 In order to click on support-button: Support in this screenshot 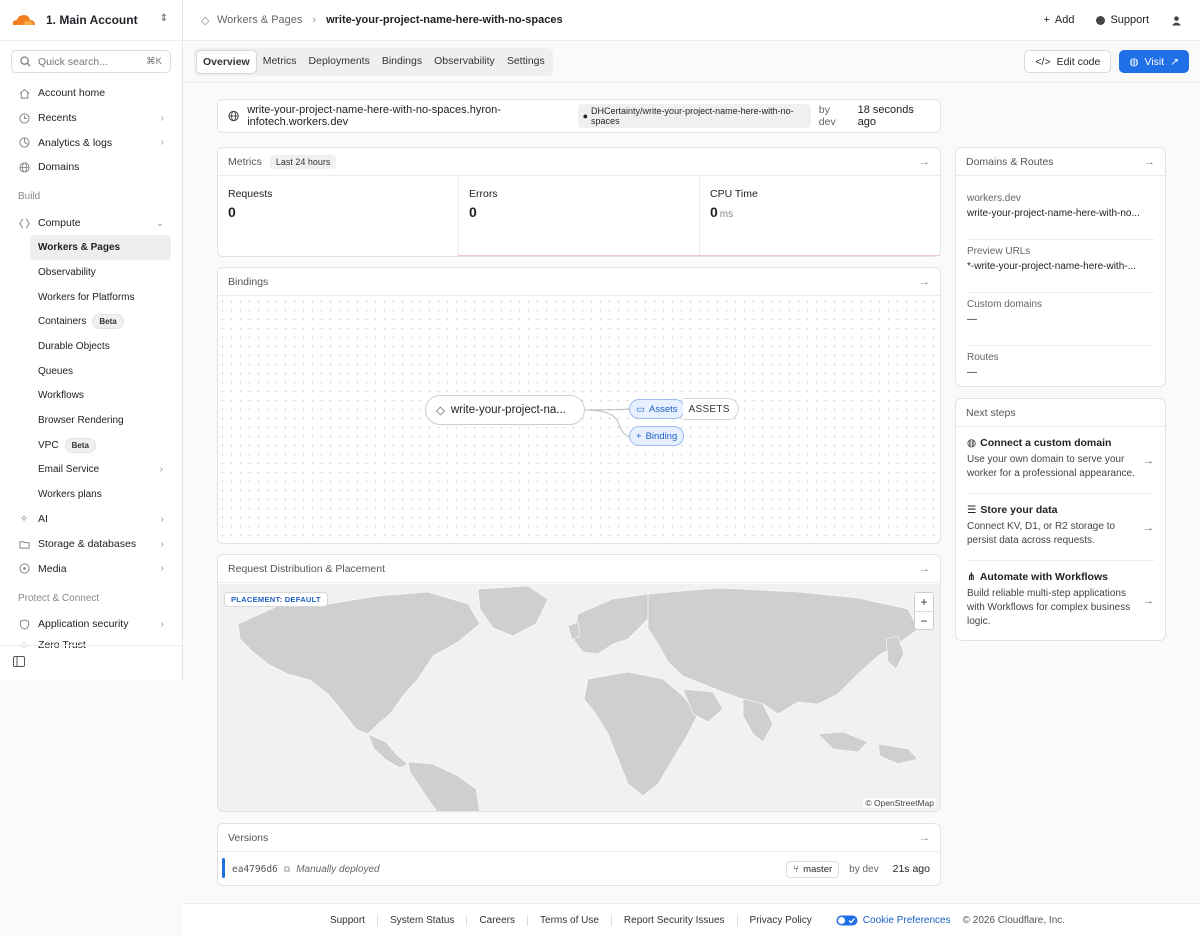, I will do `click(1122, 20)`.